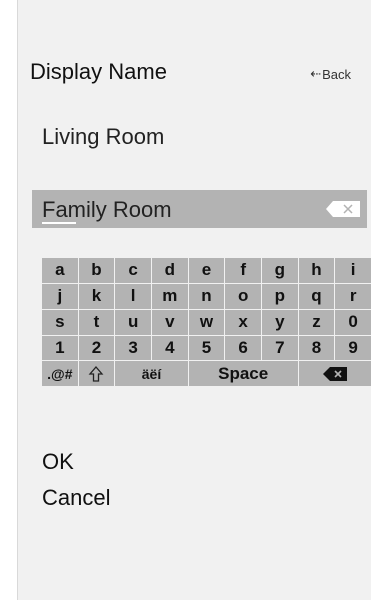  Describe the element at coordinates (280, 348) in the screenshot. I see `key: 7` at that location.